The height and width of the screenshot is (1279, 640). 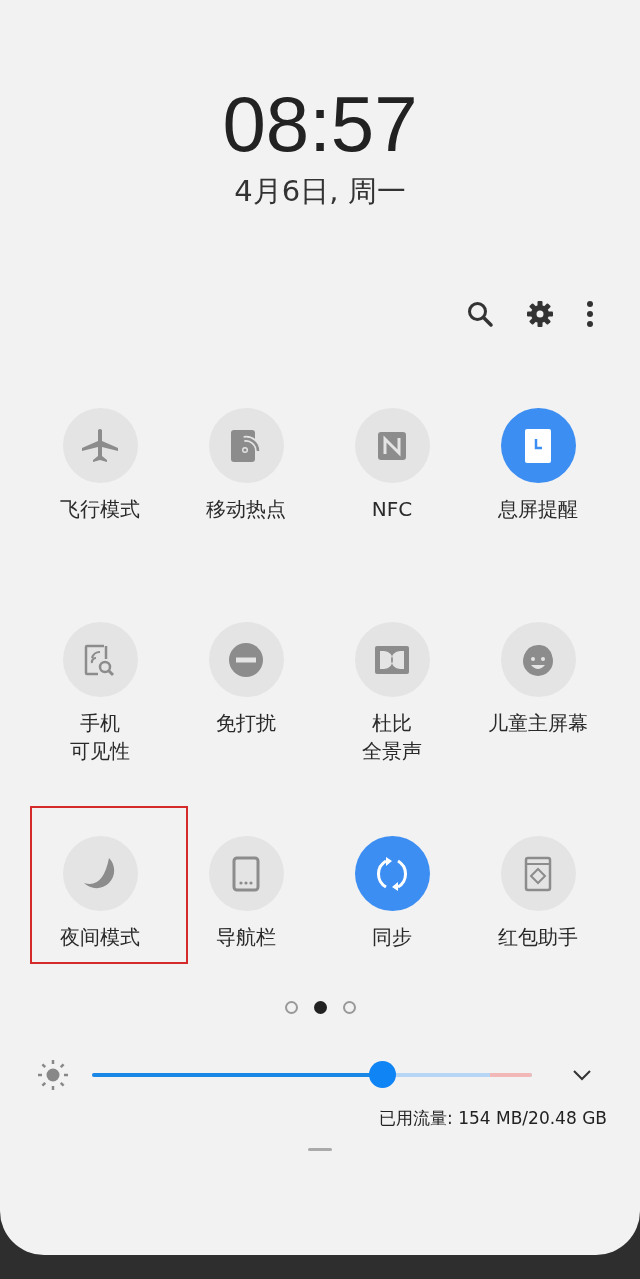 What do you see at coordinates (100, 723) in the screenshot?
I see `tile-label: 手机` at bounding box center [100, 723].